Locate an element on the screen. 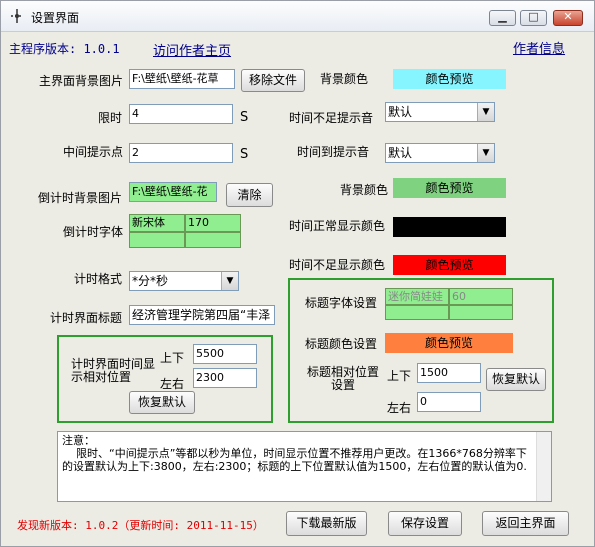 Image resolution: width=595 pixels, height=547 pixels. remove-file-button: 移除文件 is located at coordinates (273, 80).